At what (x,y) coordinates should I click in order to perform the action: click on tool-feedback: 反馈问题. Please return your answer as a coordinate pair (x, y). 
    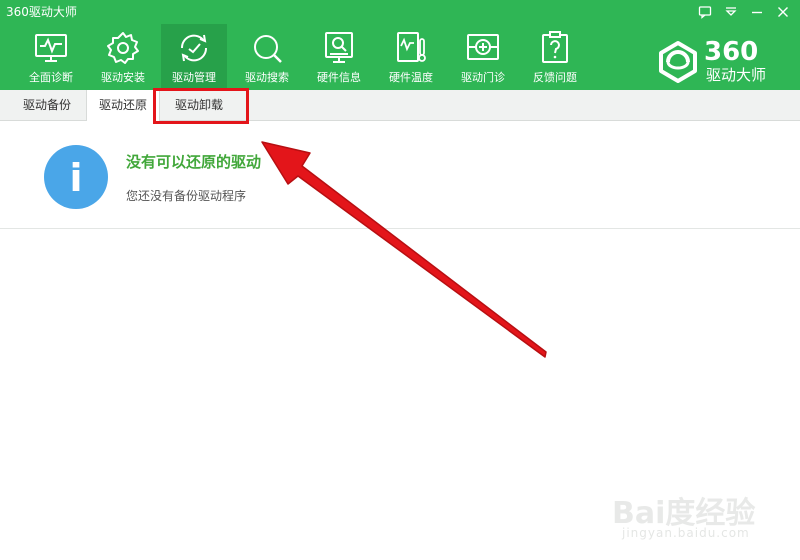
    Looking at the image, I should click on (555, 57).